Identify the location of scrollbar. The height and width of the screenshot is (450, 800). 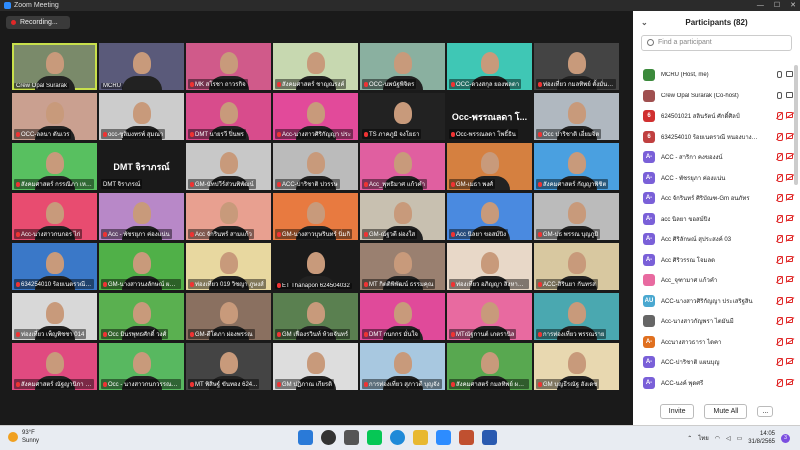
(796, 125).